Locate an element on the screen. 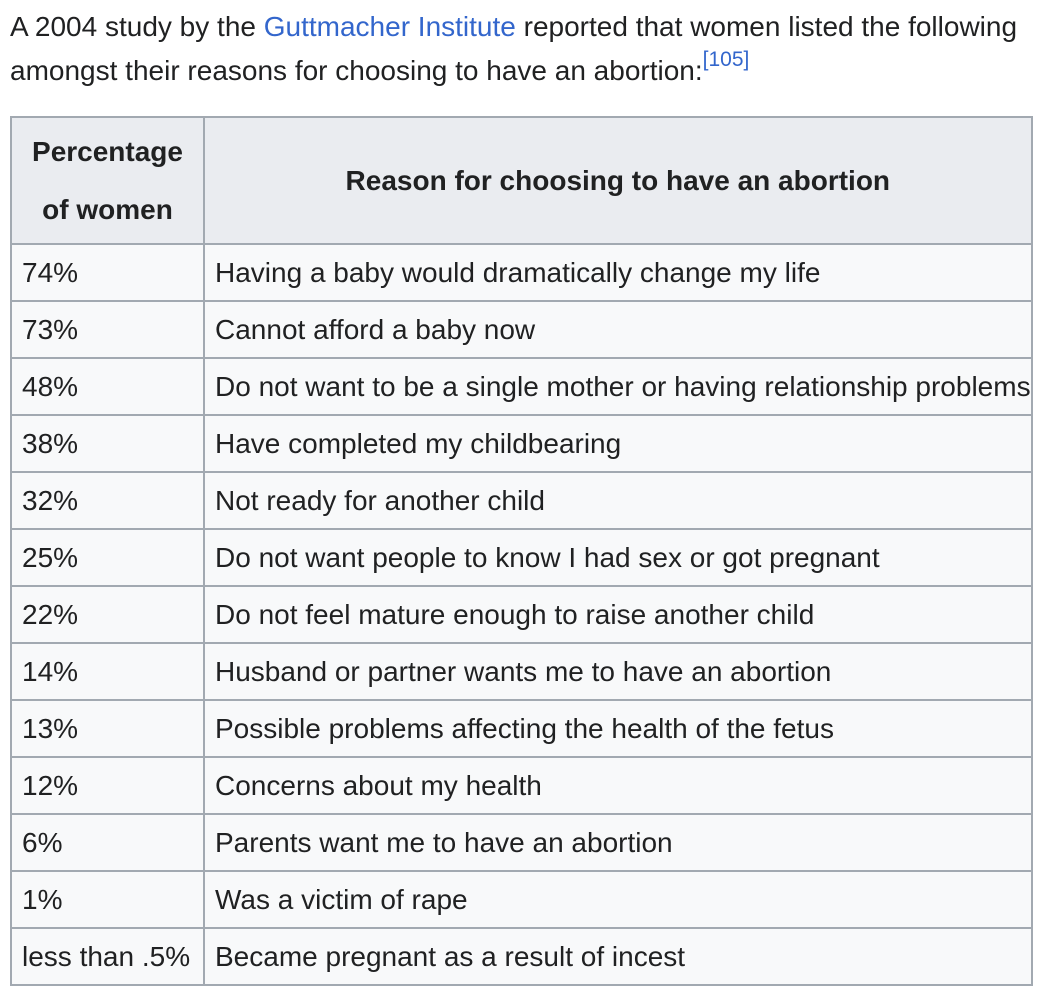 The image size is (1062, 1008). percentage-header-line1: Percentage is located at coordinates (107, 151).